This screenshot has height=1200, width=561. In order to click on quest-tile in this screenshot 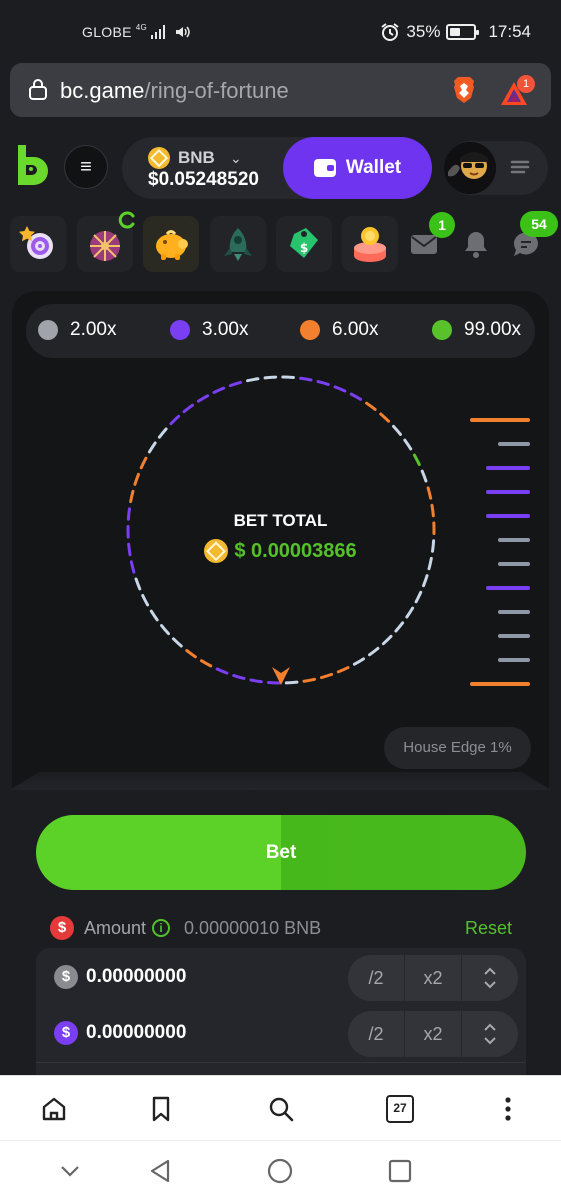, I will do `click(38, 244)`.